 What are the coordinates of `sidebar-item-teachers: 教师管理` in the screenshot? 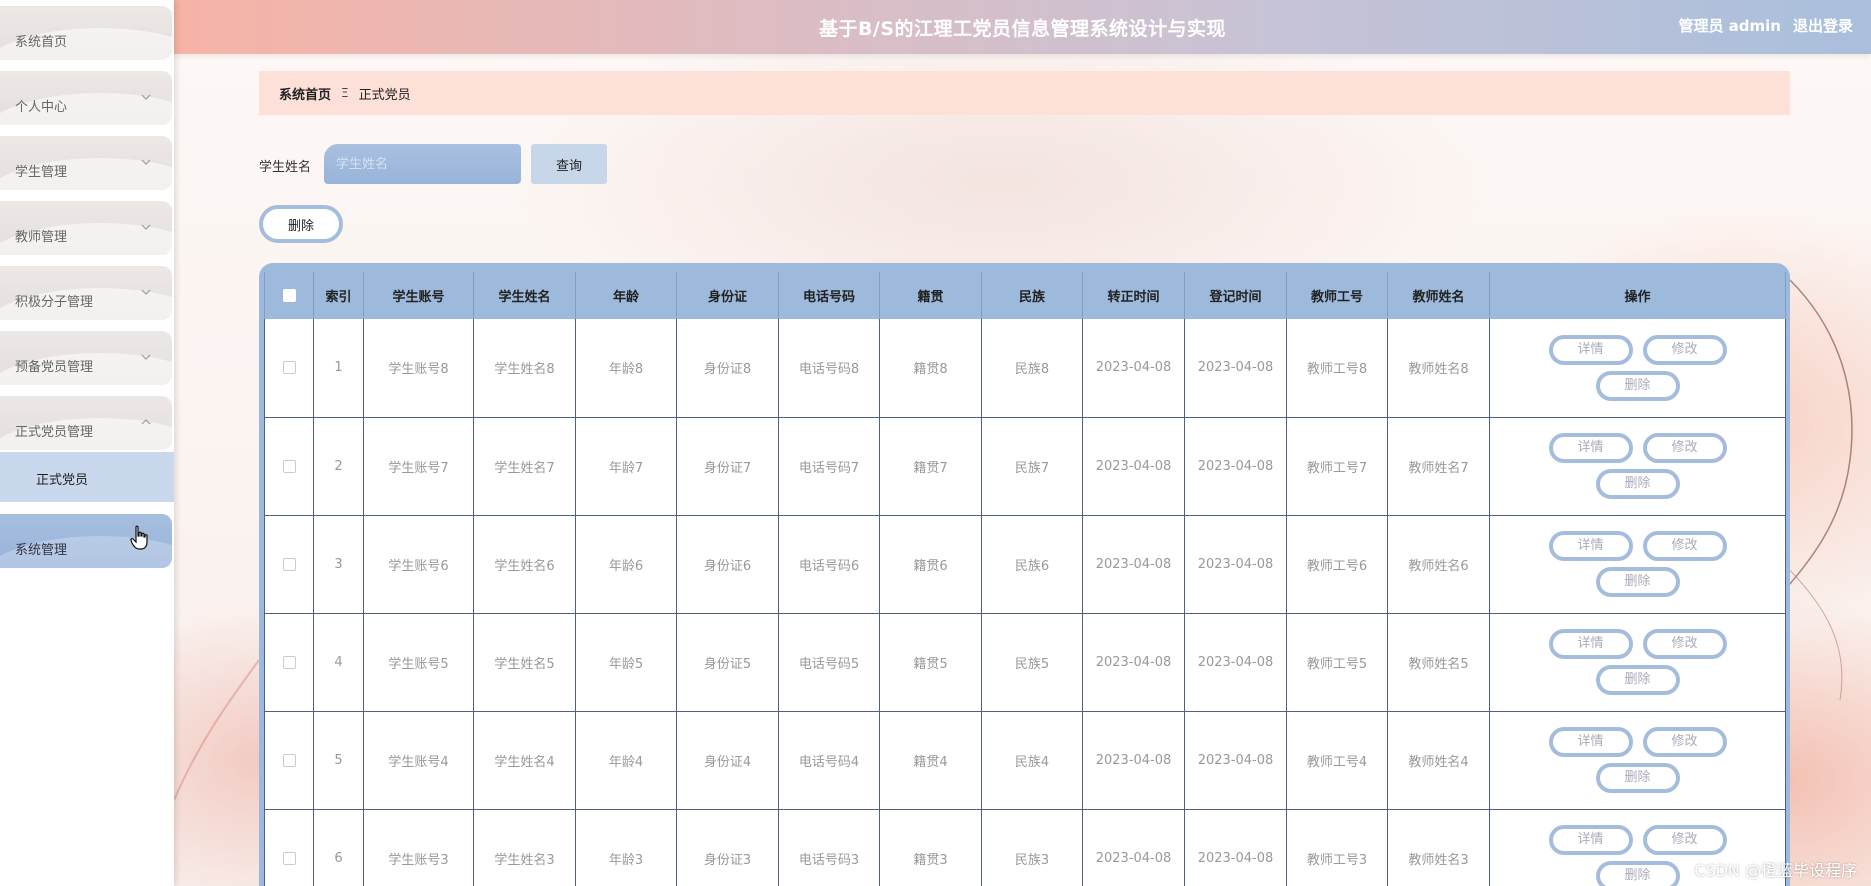 It's located at (86, 228).